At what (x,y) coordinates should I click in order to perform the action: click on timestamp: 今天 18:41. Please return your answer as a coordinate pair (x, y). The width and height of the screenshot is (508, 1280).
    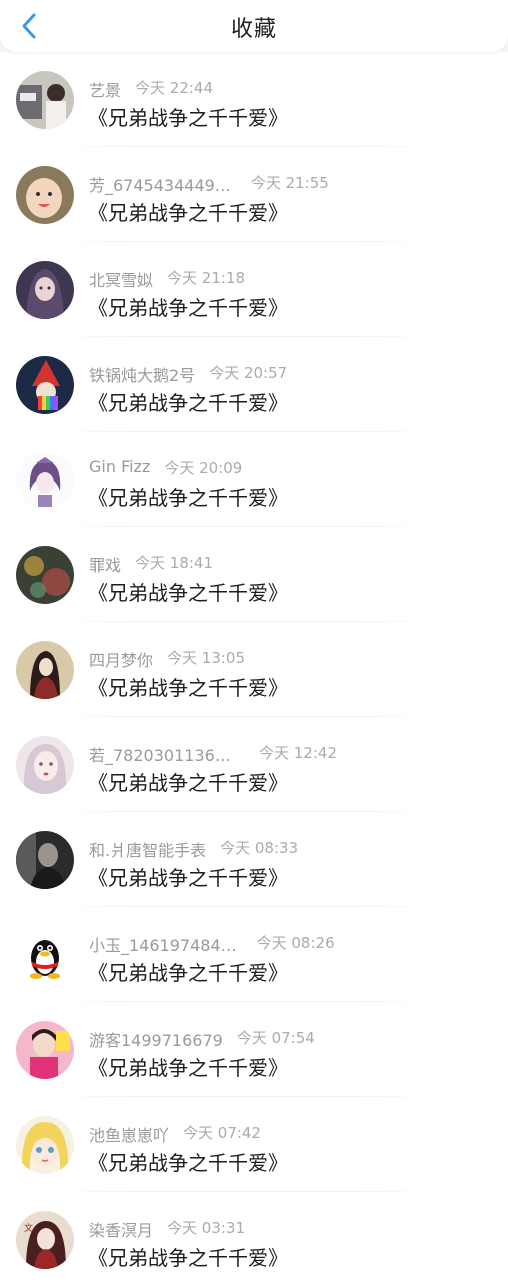
    Looking at the image, I should click on (174, 563).